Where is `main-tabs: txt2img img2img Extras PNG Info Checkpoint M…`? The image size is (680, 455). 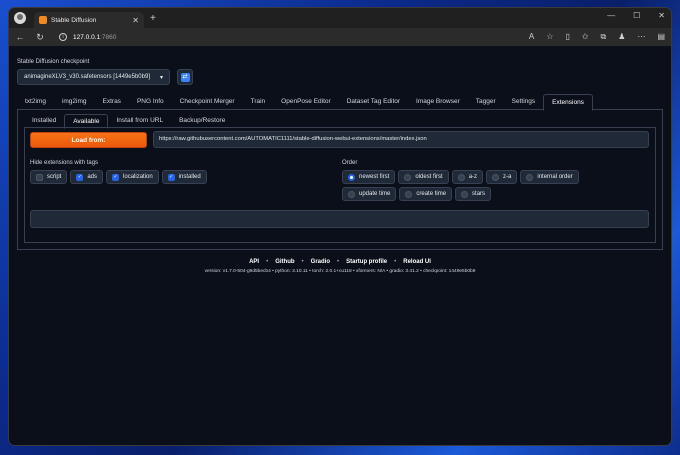
main-tabs: txt2img img2img Extras PNG Info Checkpoint M… is located at coordinates (340, 102).